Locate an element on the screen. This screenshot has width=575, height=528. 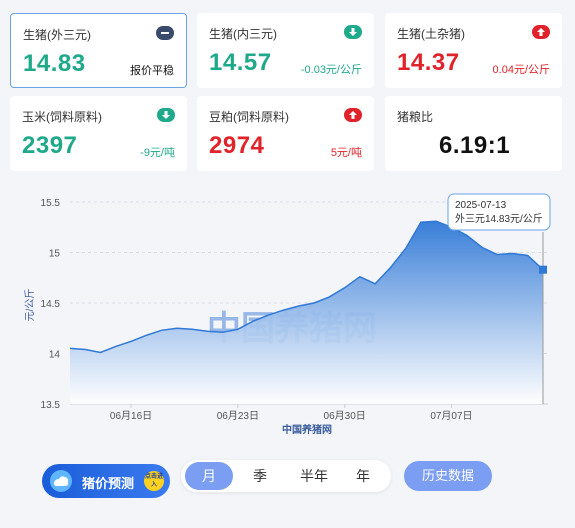
y-tick-label: 14 is located at coordinates (55, 355).